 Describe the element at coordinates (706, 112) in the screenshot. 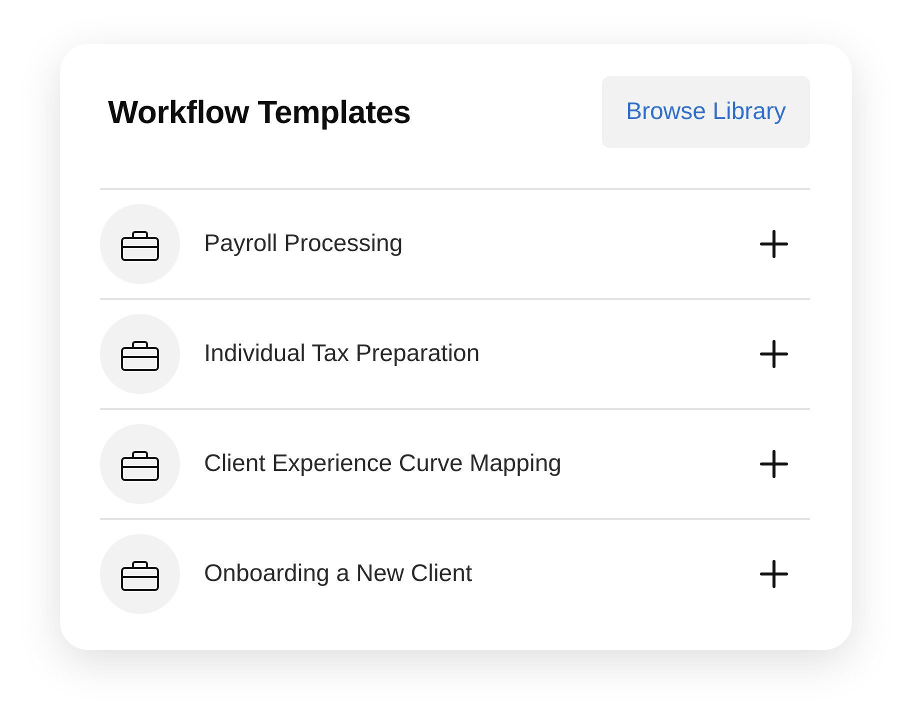

I see `browse-library-button: Browse Library` at that location.